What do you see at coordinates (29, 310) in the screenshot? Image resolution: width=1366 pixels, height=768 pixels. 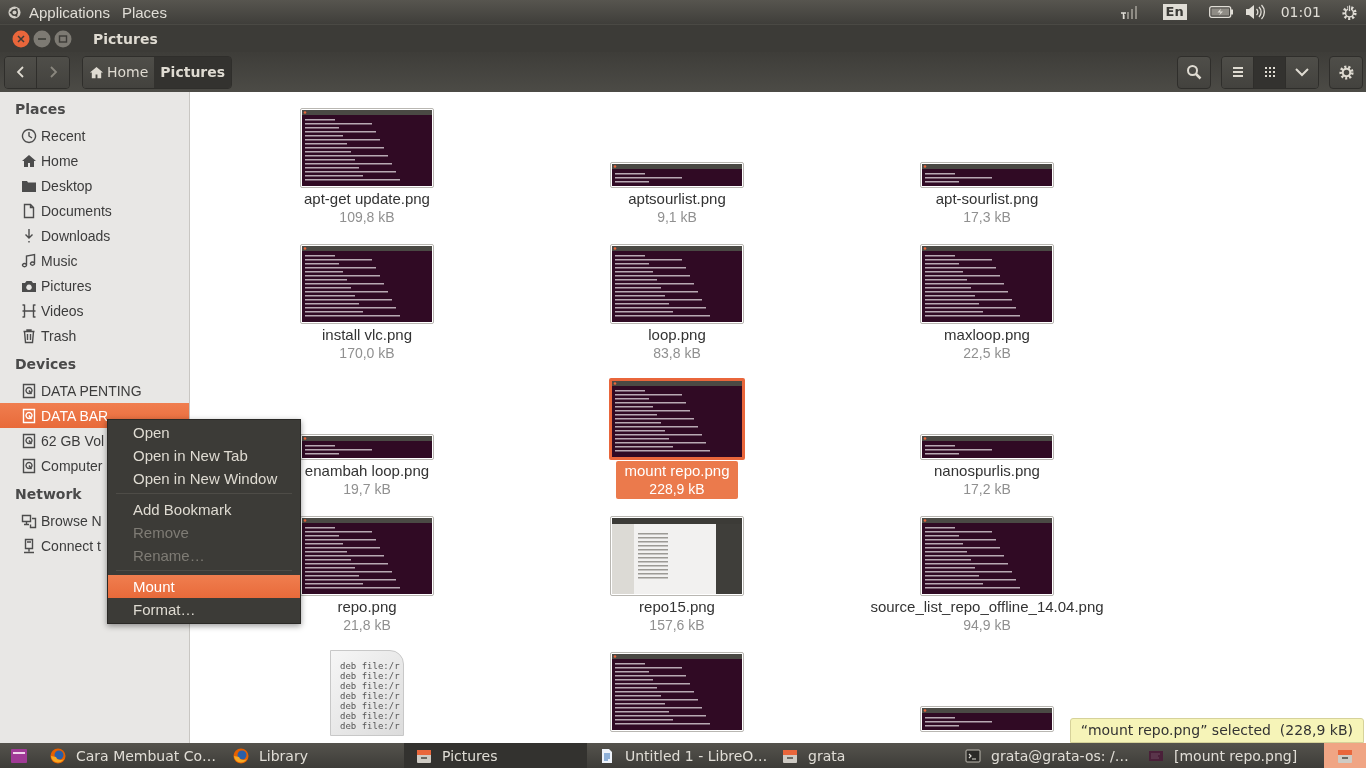 I see `film-icon` at bounding box center [29, 310].